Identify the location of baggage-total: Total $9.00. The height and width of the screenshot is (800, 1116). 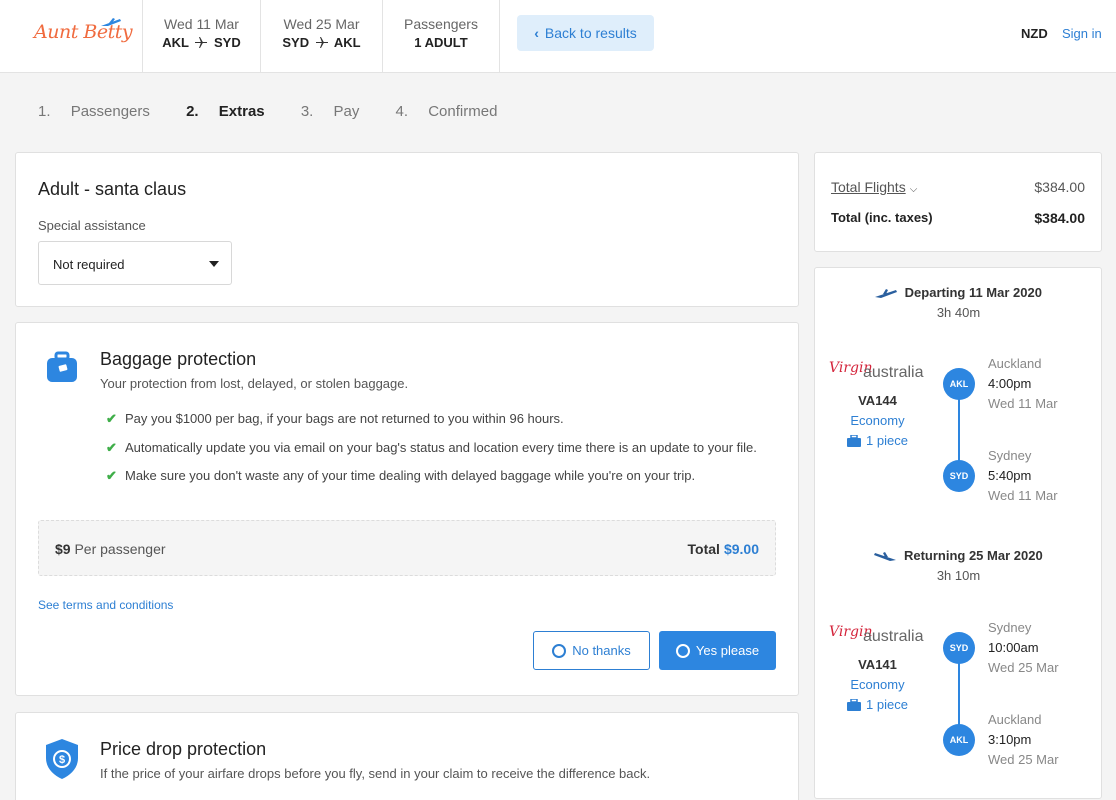
(723, 549).